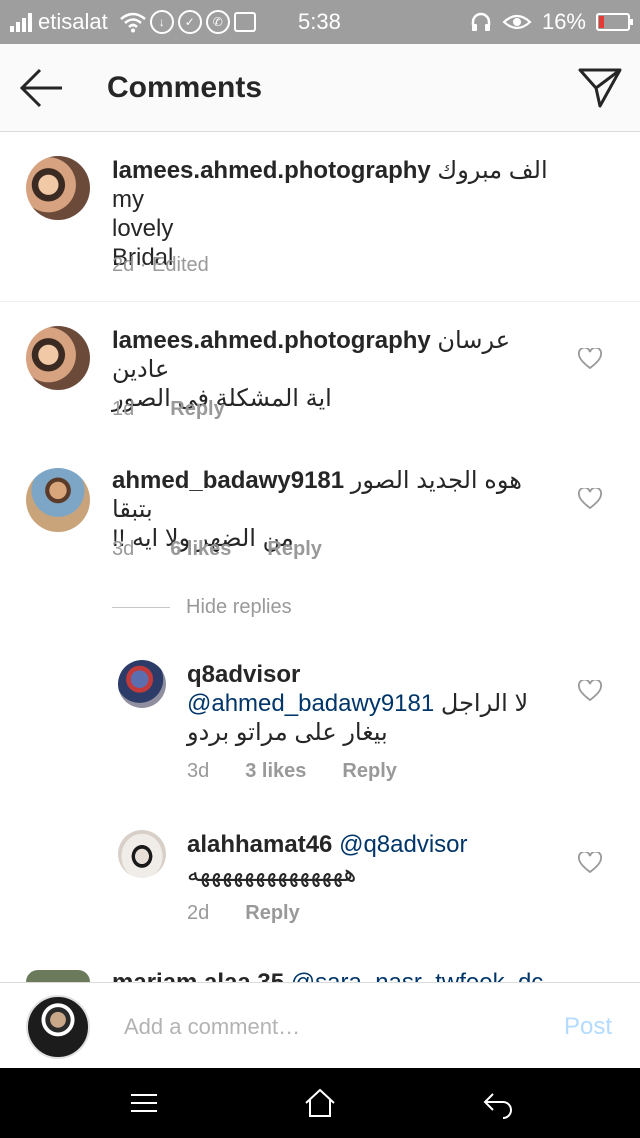 This screenshot has height=1138, width=640. I want to click on comment-meta: 2d Reply, so click(261, 913).